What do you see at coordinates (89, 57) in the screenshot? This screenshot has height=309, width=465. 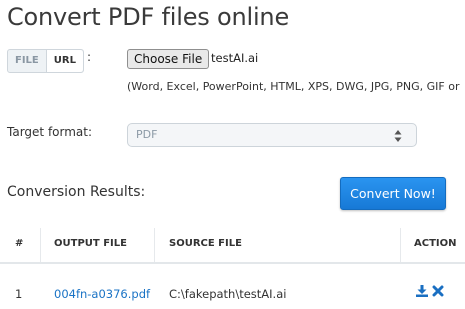 I see `source-colon: :` at bounding box center [89, 57].